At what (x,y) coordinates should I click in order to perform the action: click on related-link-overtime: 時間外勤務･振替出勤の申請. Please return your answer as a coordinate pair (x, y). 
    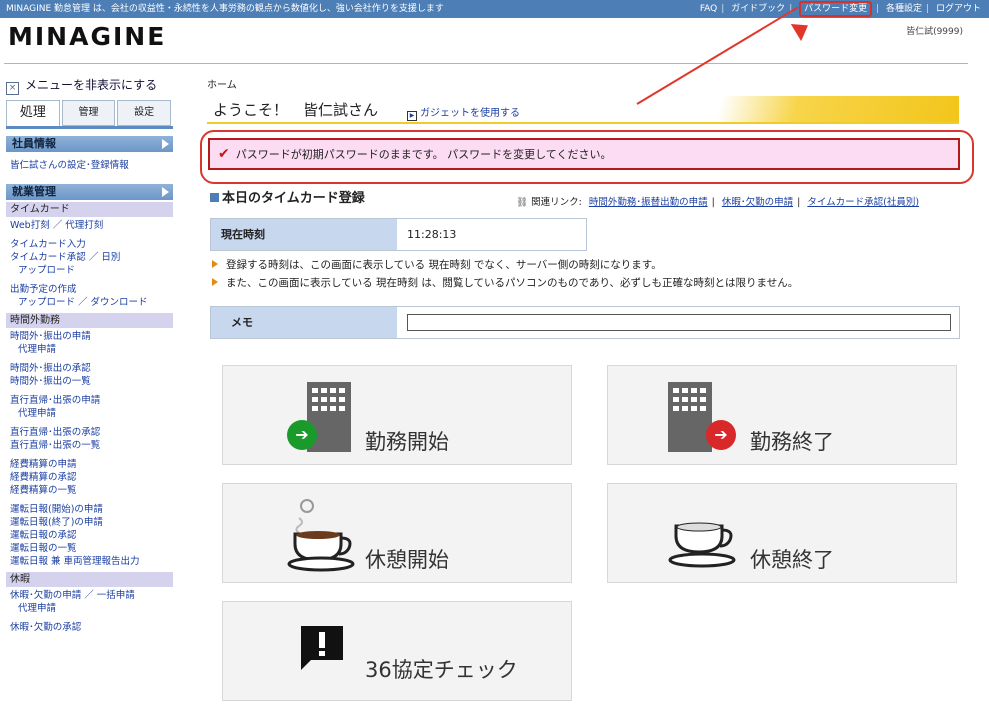
    Looking at the image, I should click on (648, 202).